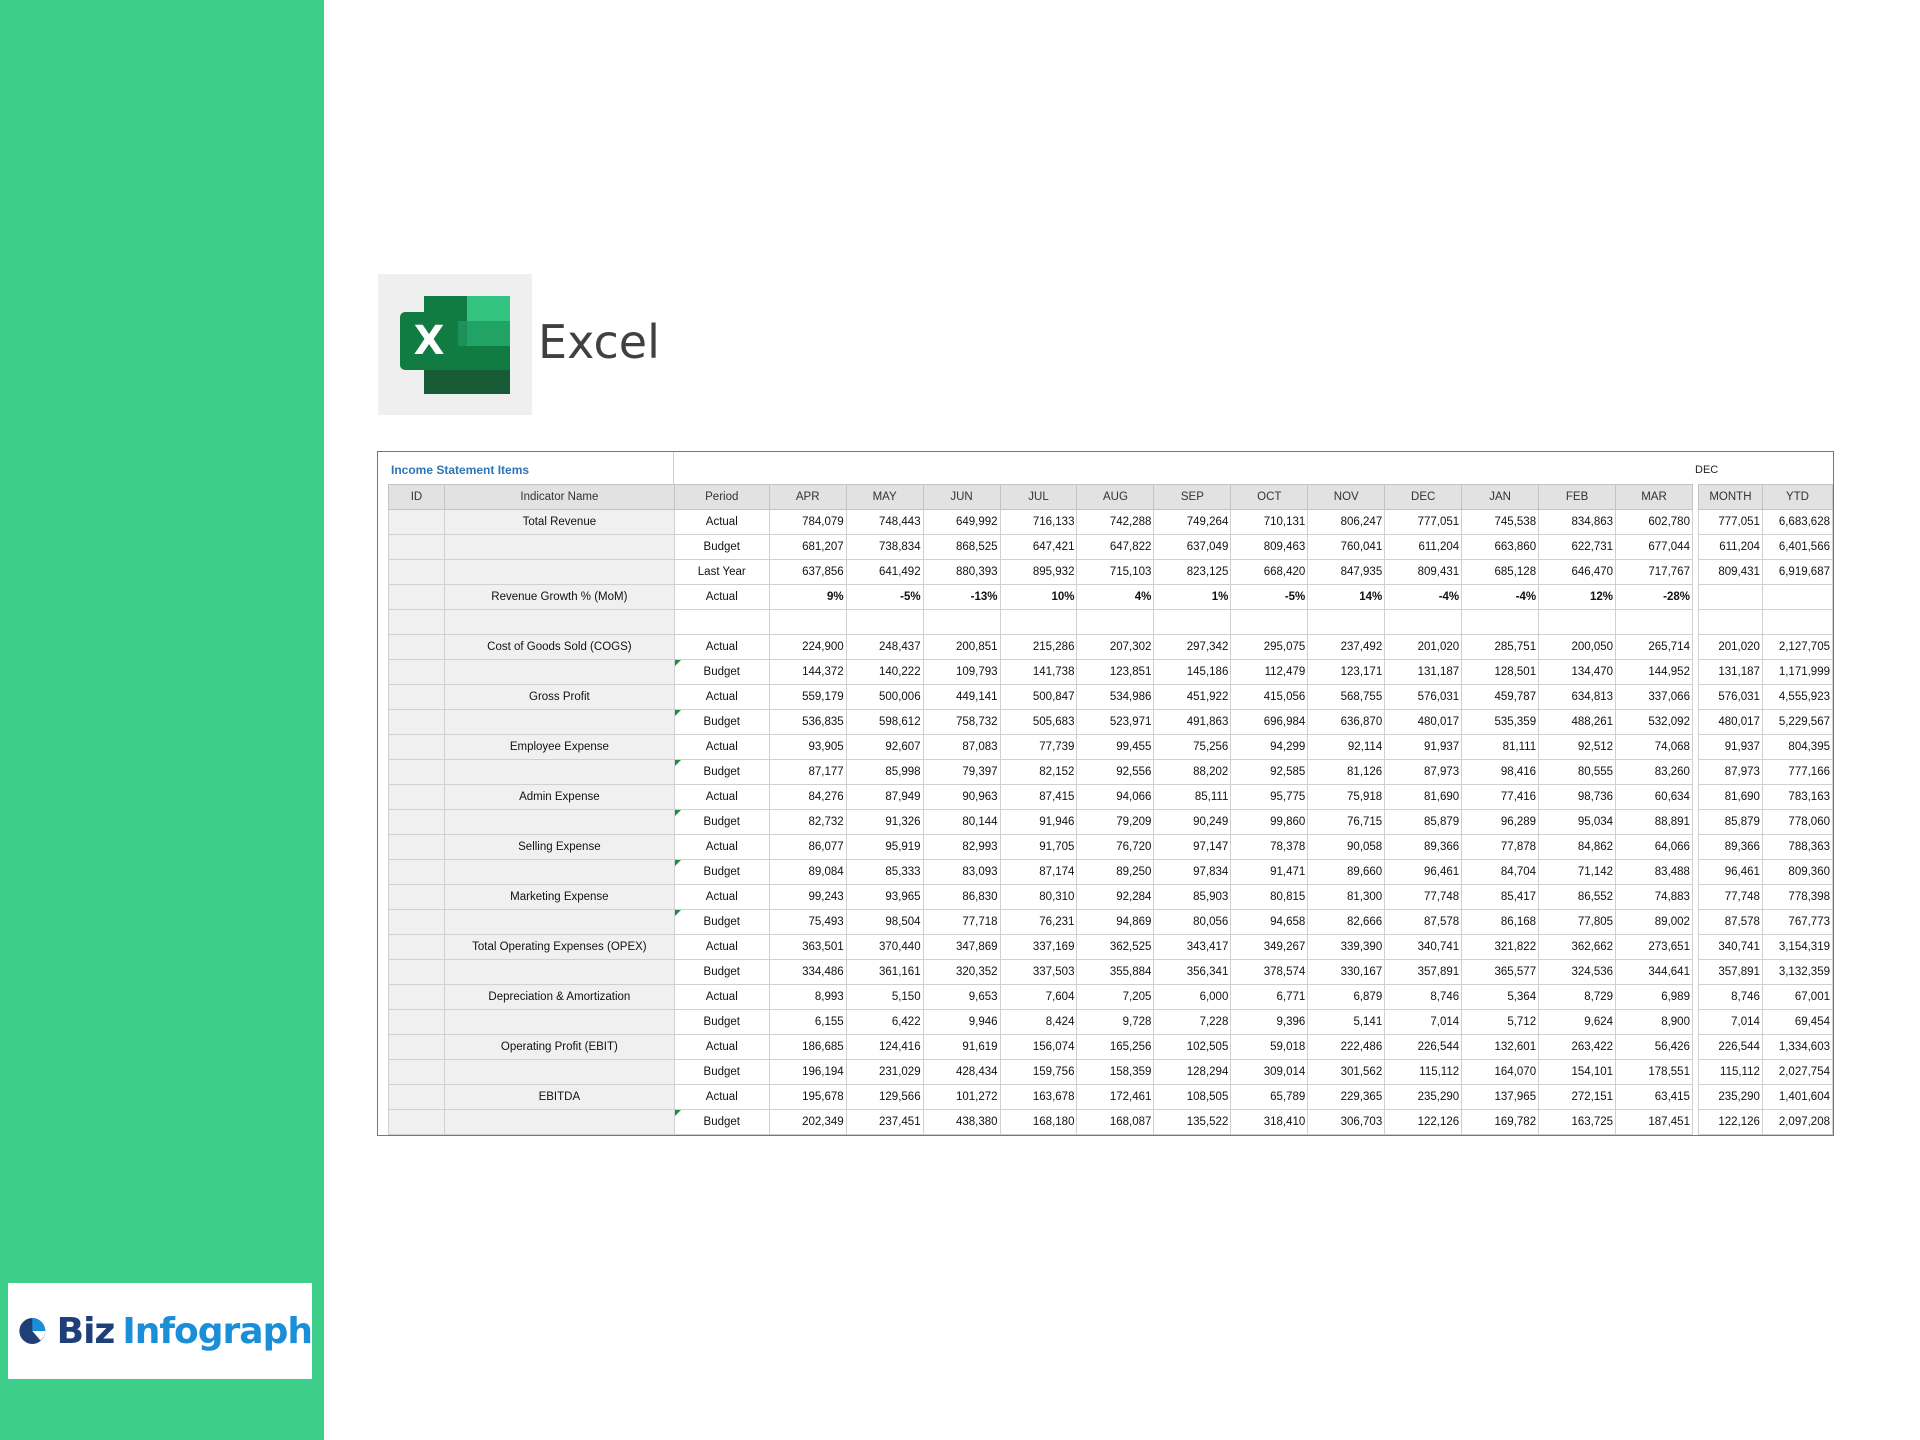 The image size is (1920, 1440). Describe the element at coordinates (1269, 697) in the screenshot. I see `value-cell: 415,056` at that location.